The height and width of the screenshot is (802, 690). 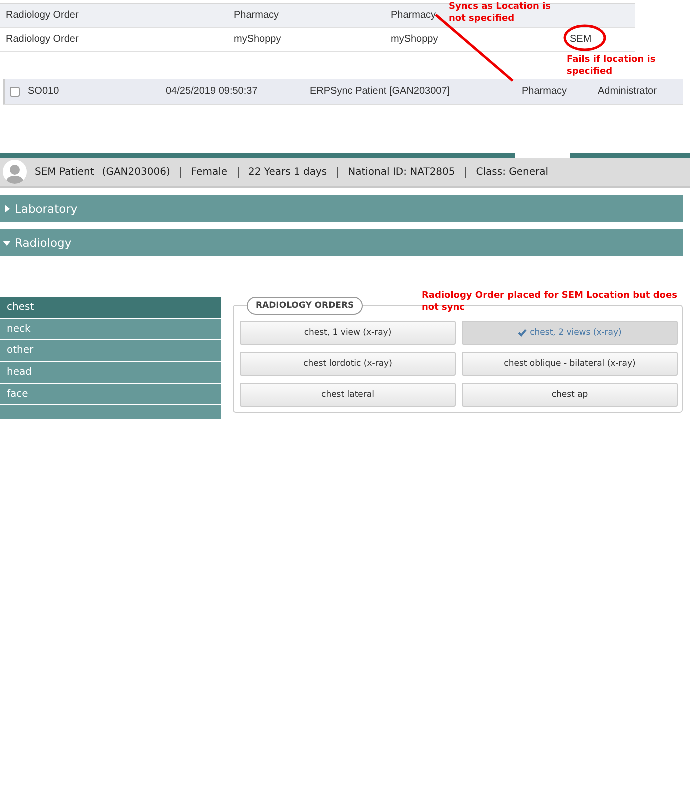 I want to click on table-cell: SEM, so click(x=581, y=39).